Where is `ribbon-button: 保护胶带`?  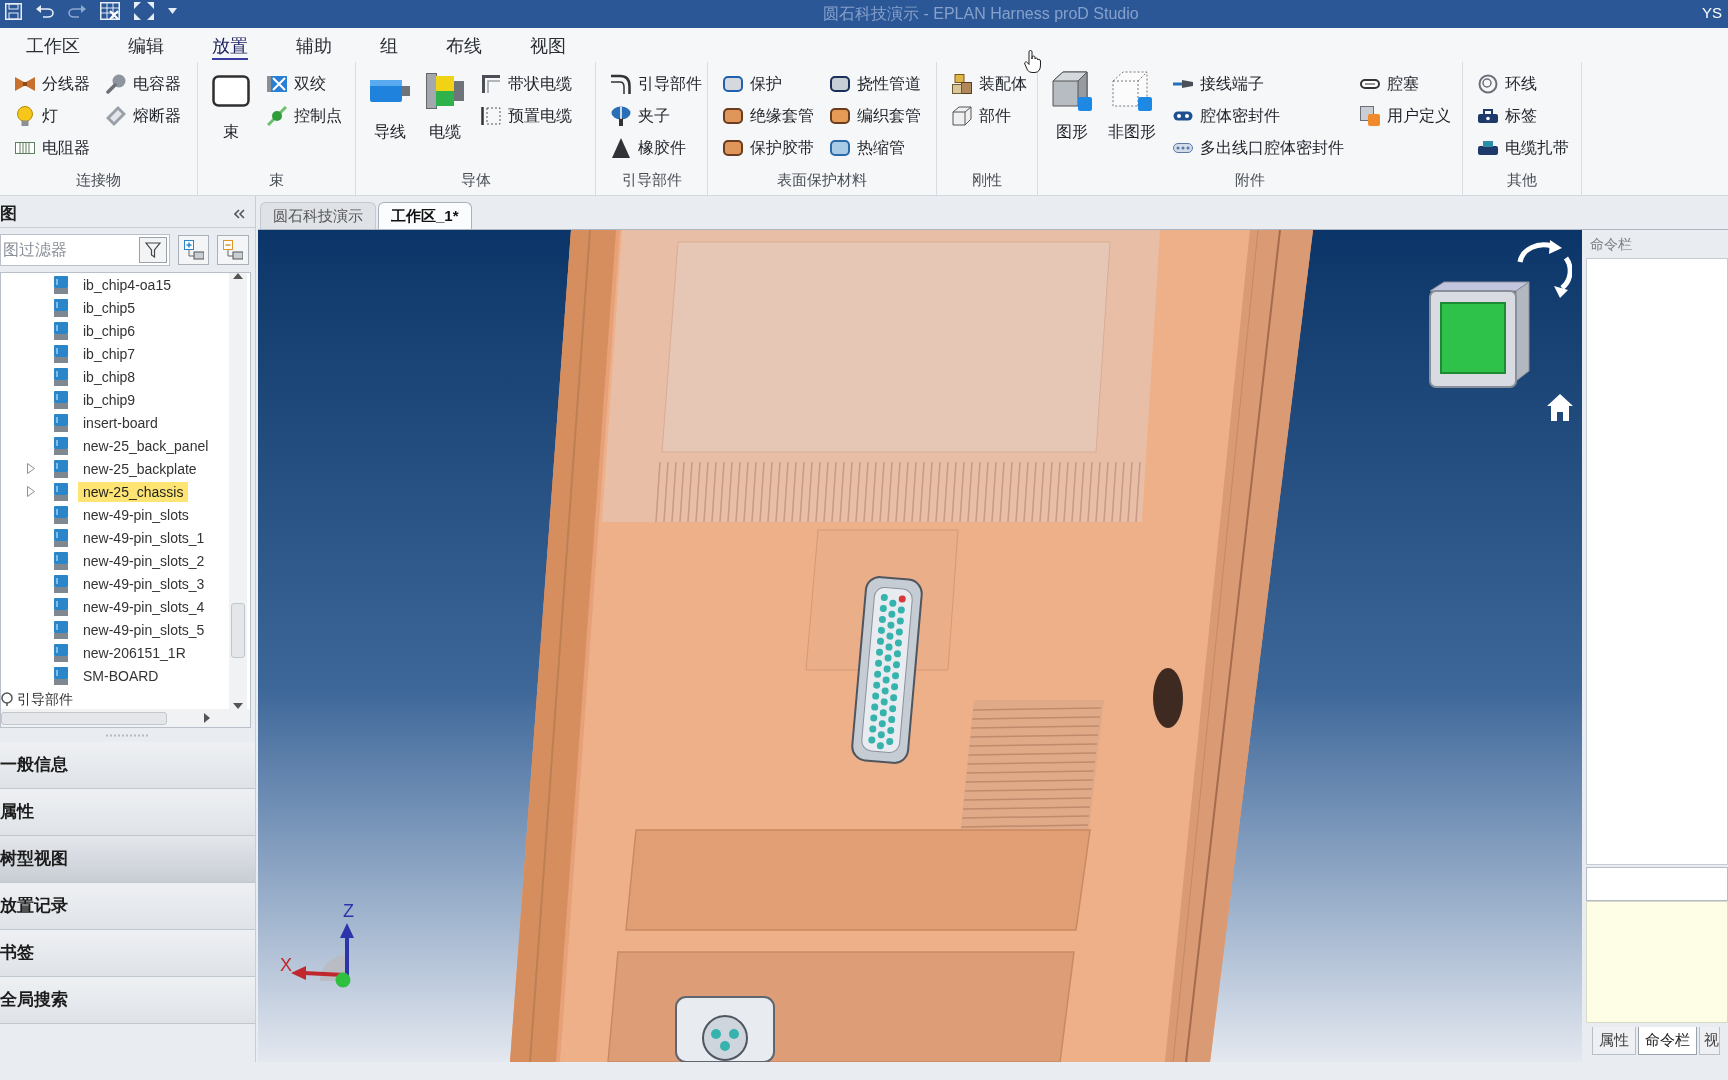 ribbon-button: 保护胶带 is located at coordinates (768, 148).